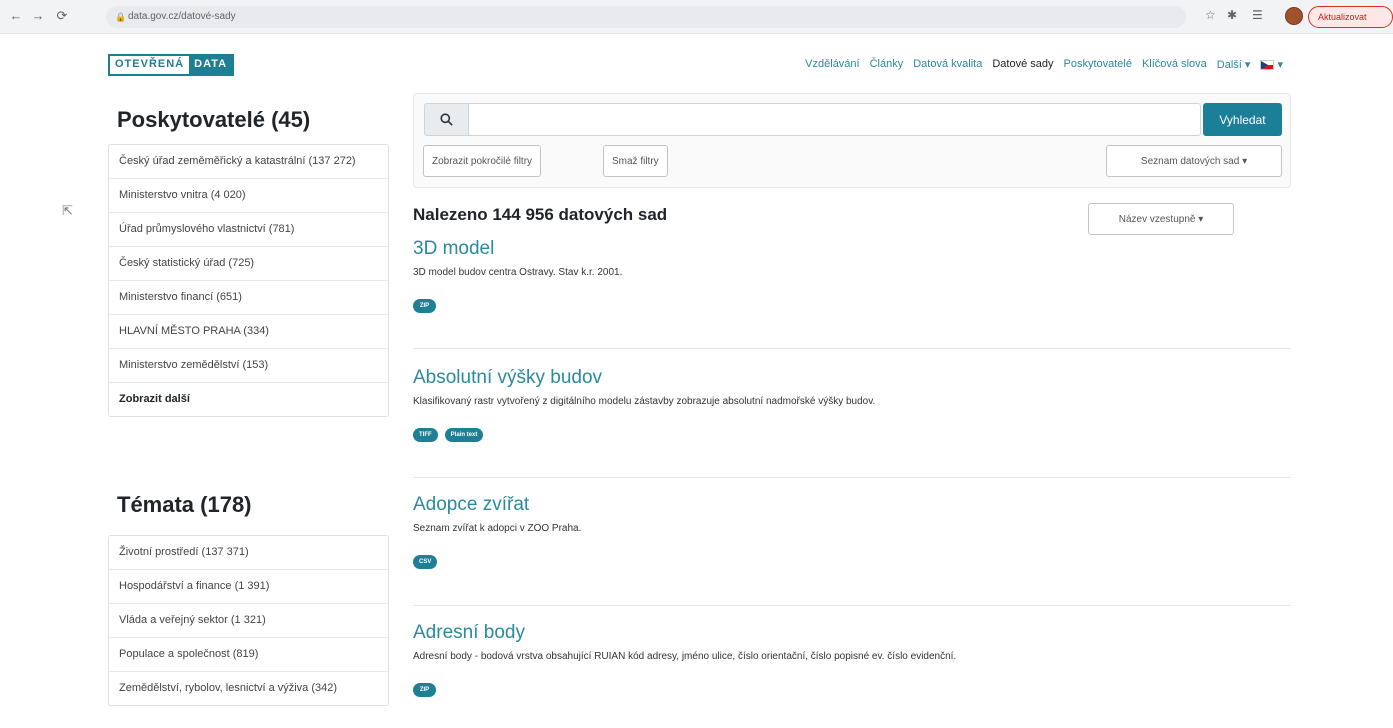 This screenshot has width=1393, height=728. I want to click on bookmark-star-icon: ☆, so click(1210, 15).